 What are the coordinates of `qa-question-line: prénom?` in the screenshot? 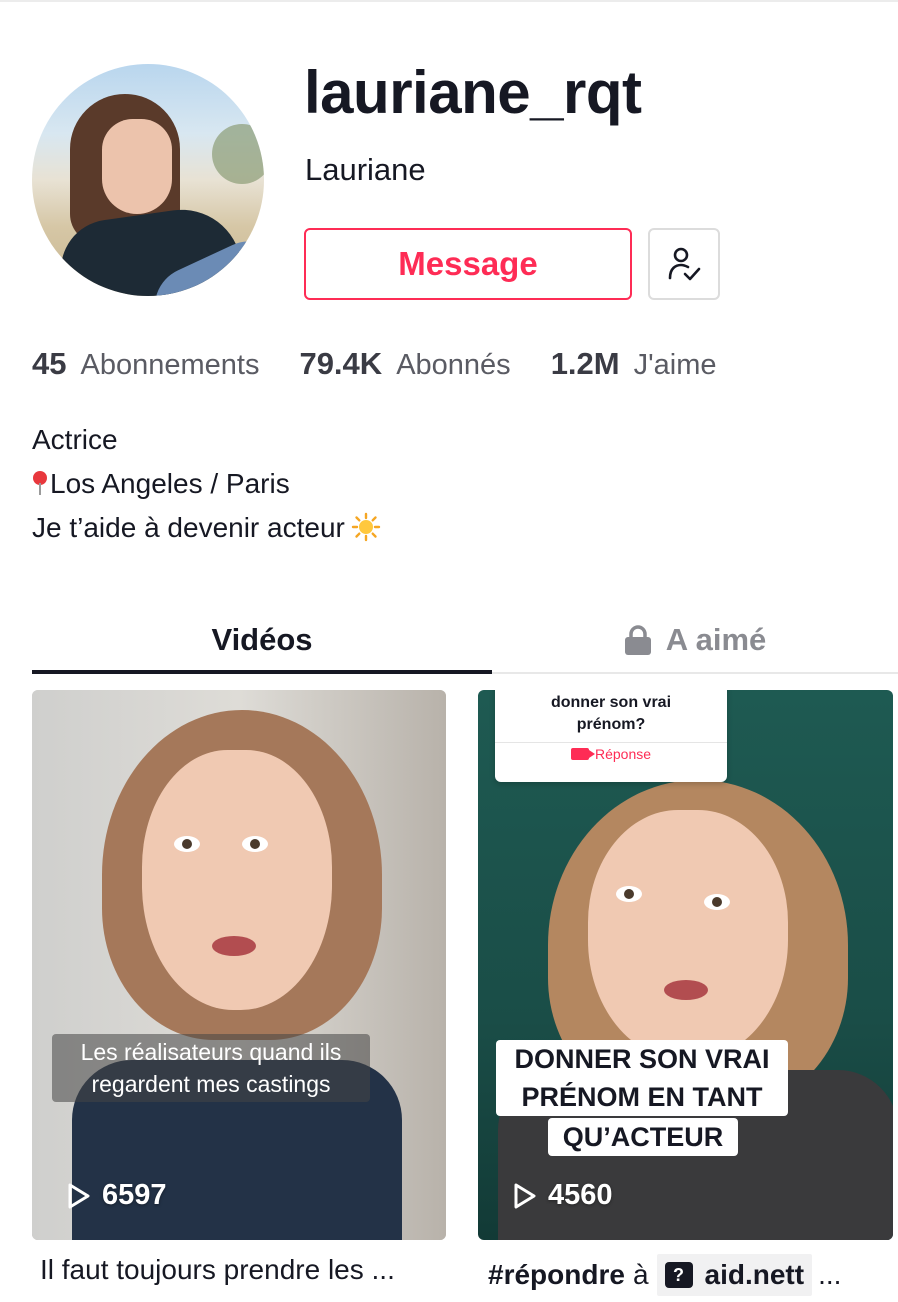 It's located at (611, 724).